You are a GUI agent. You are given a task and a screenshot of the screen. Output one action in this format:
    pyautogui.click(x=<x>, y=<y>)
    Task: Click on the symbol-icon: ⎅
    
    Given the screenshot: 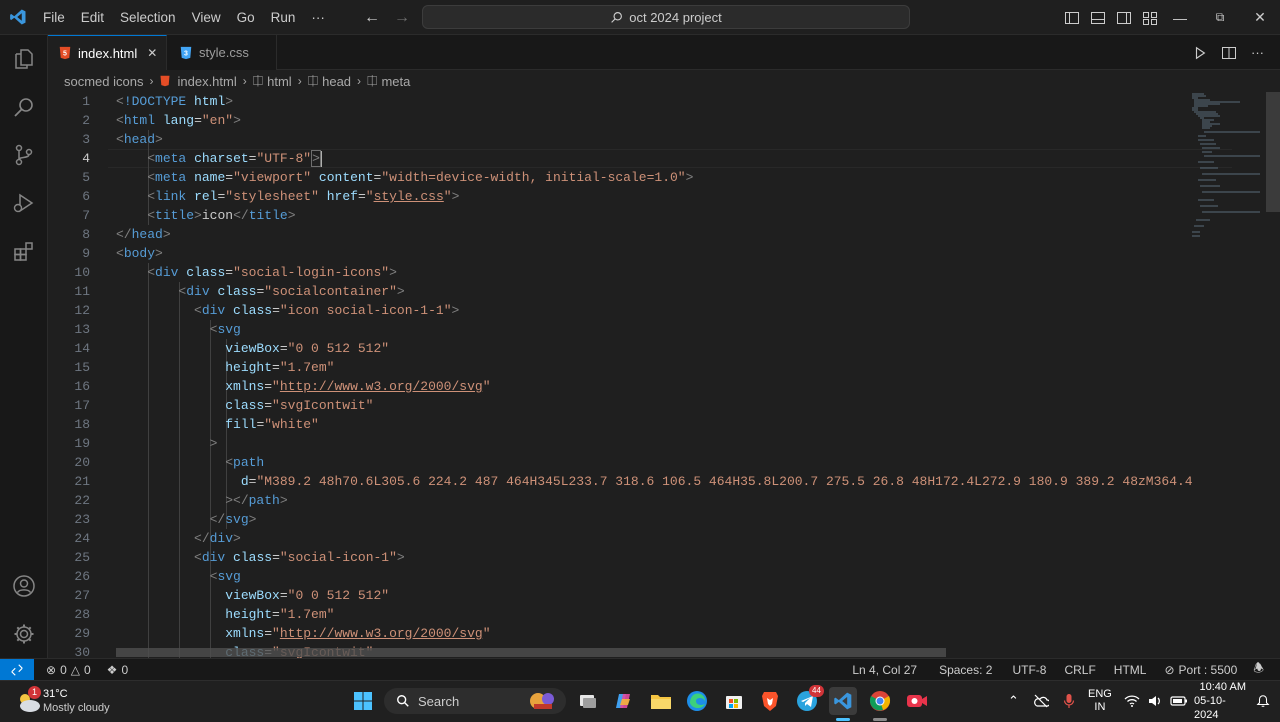 What is the action you would take?
    pyautogui.click(x=258, y=80)
    